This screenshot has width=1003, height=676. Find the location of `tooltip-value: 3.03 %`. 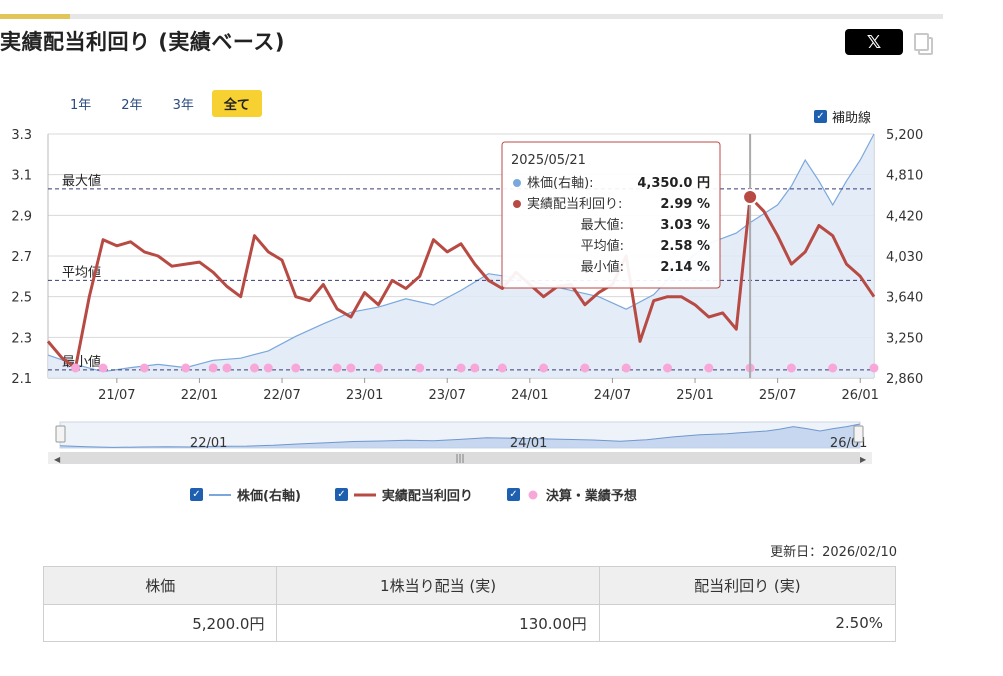

tooltip-value: 3.03 % is located at coordinates (685, 225).